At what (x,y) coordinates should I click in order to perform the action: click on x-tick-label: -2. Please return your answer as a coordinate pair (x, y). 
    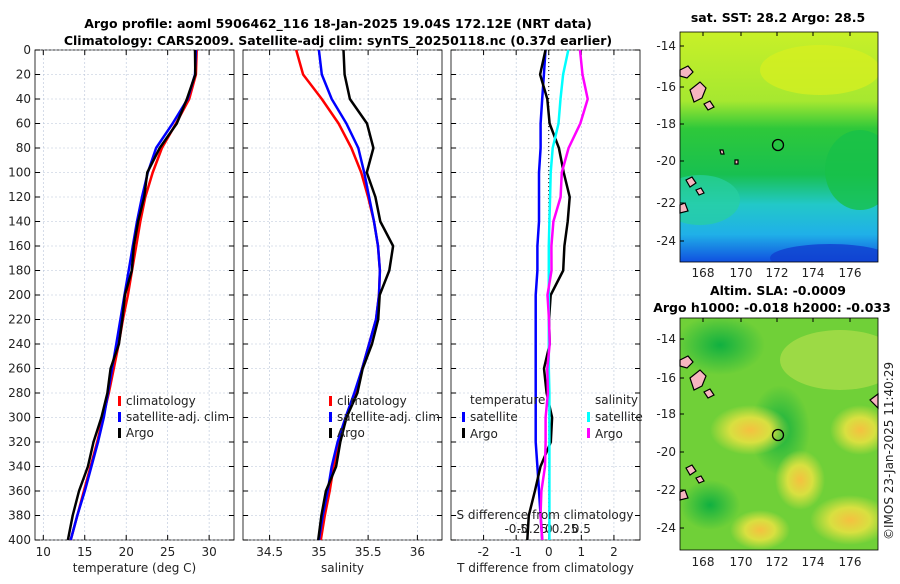
    Looking at the image, I should click on (484, 552).